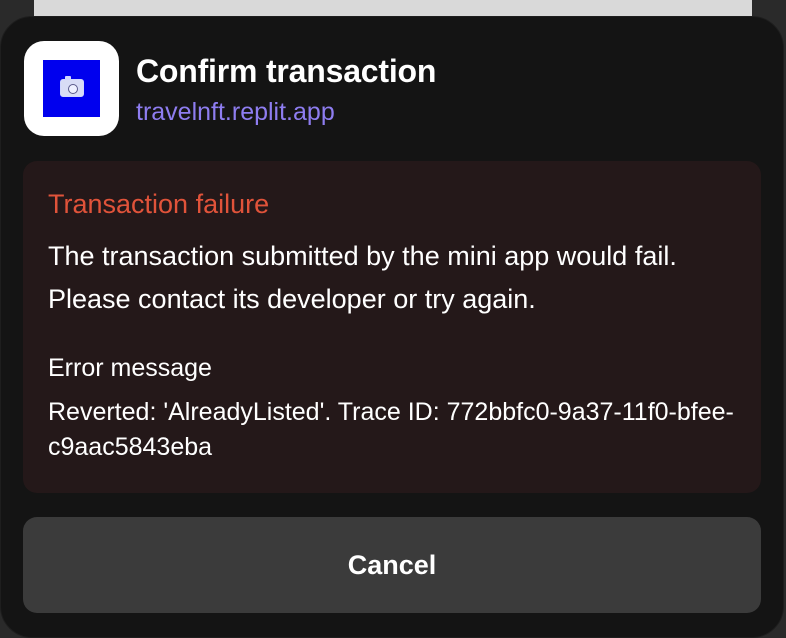  I want to click on app-domain: travelnft.replit.app, so click(235, 112).